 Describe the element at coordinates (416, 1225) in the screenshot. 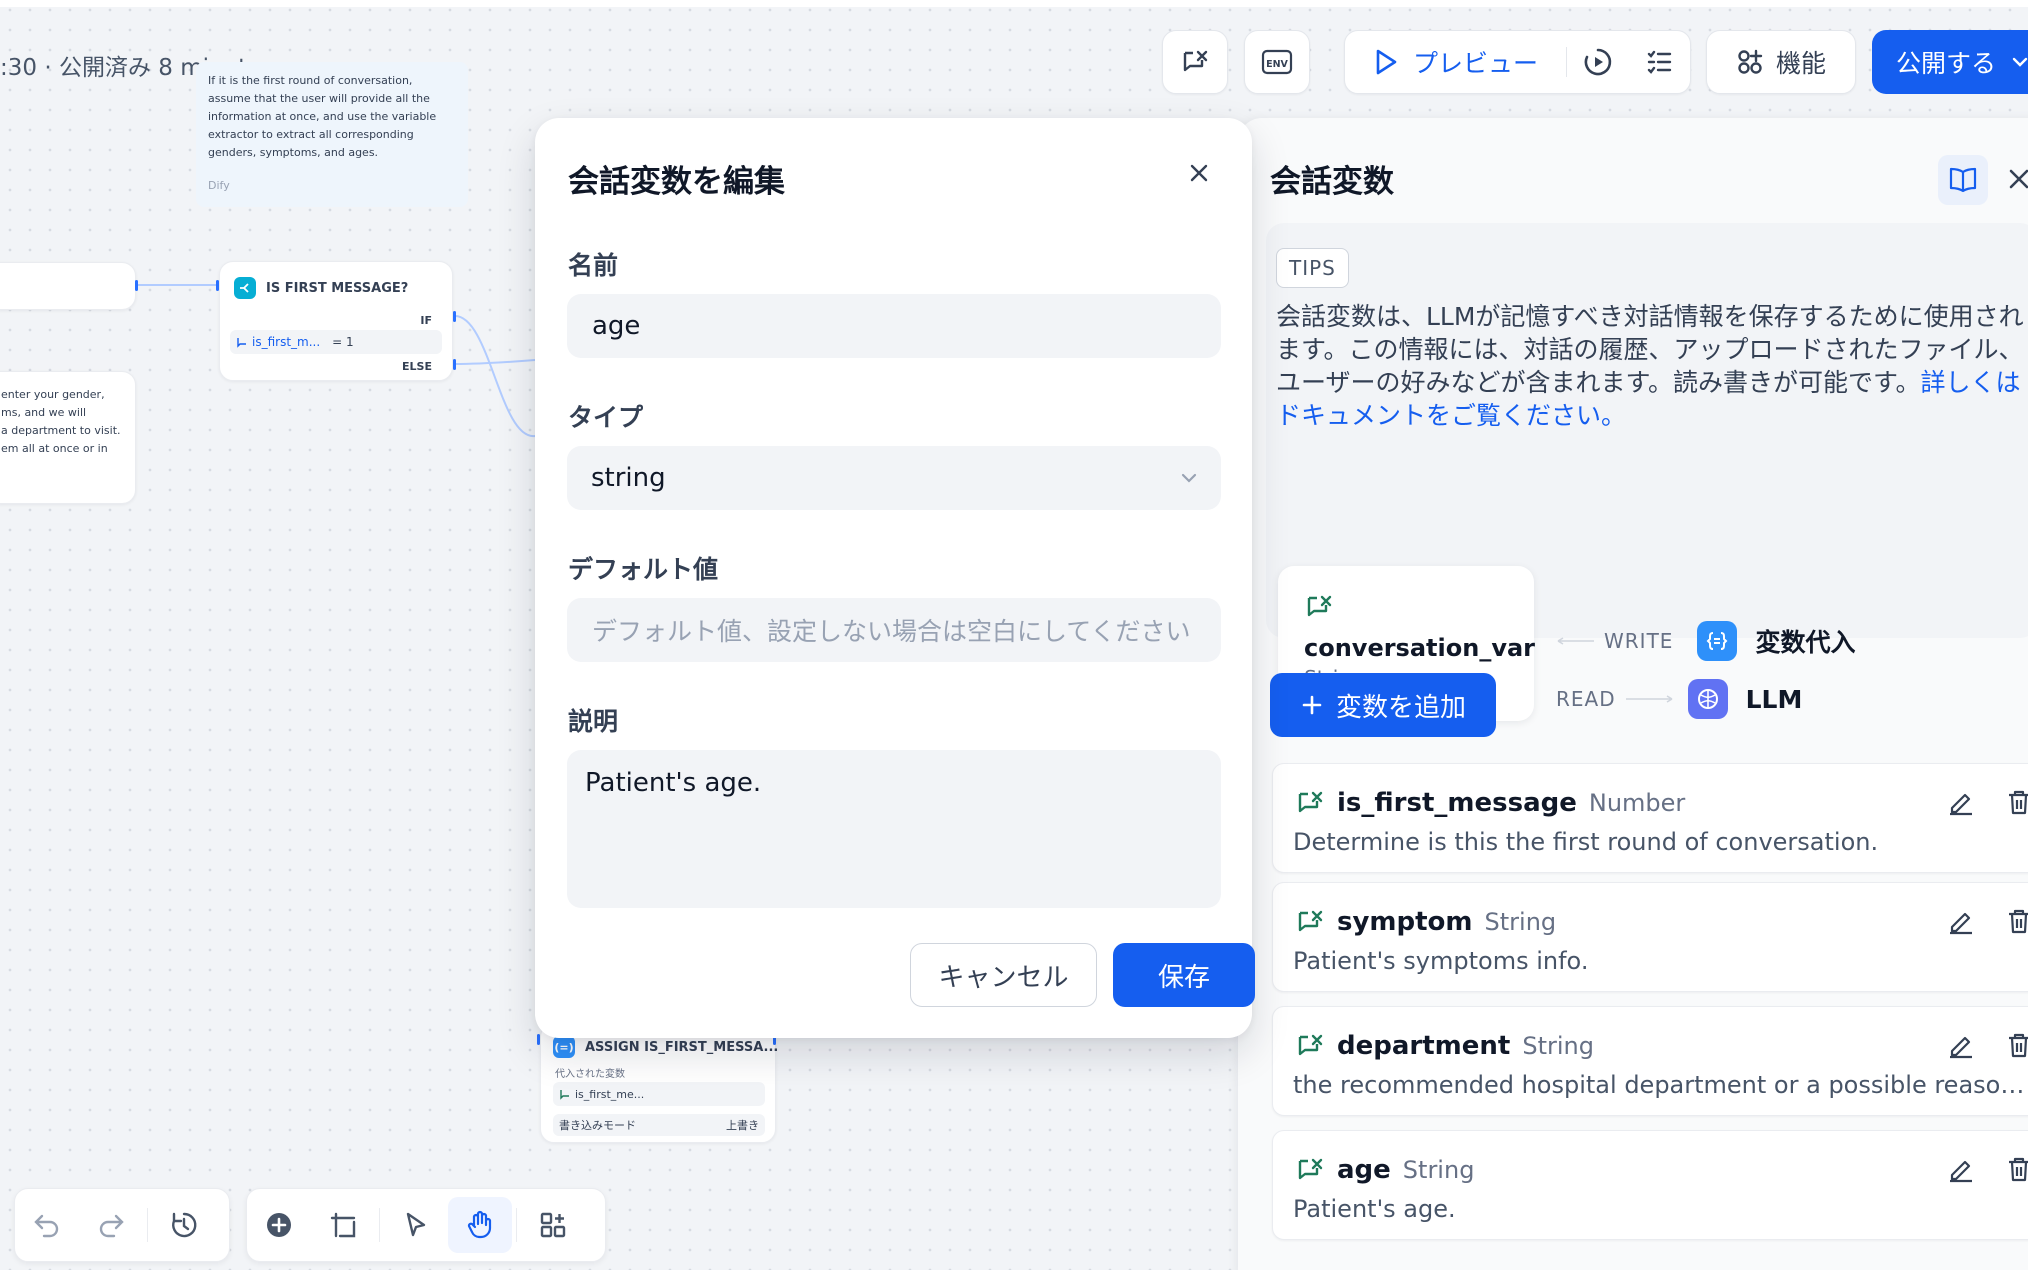

I see `pointer-mode-button` at that location.